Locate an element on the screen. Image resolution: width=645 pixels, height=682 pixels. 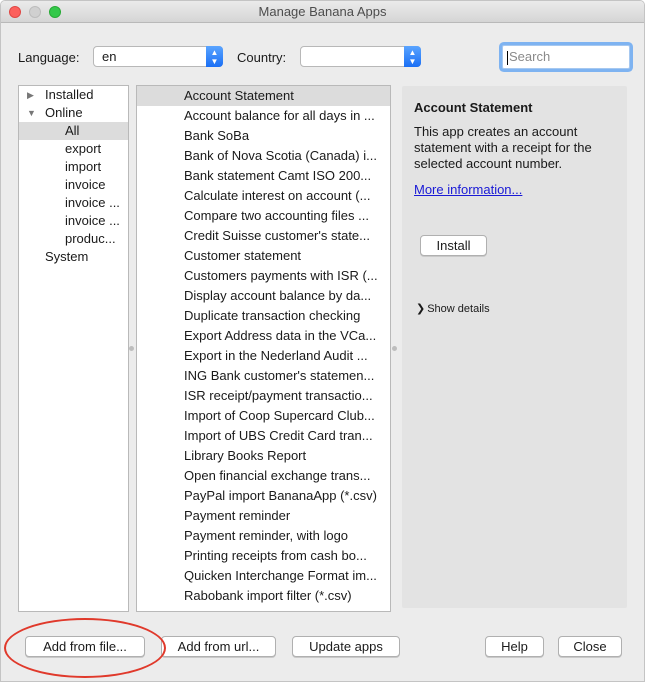
install-button: Install is located at coordinates (453, 245).